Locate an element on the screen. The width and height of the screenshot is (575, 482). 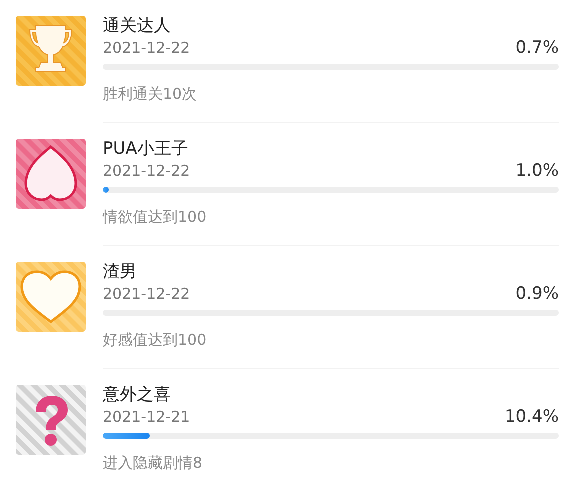
percentage: 0.9% is located at coordinates (537, 294).